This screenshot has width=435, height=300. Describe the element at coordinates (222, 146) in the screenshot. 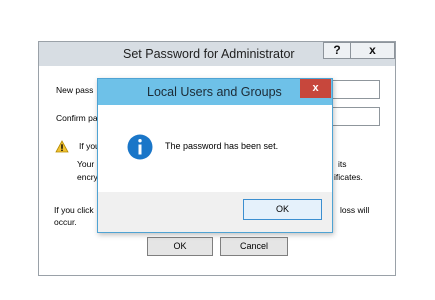

I see `message-text: The password has been set.` at that location.